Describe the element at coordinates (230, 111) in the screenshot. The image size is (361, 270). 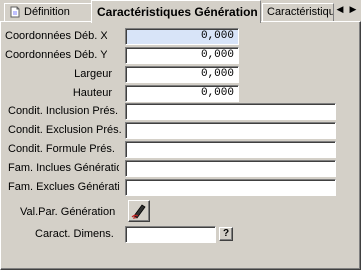
I see `cond-inclusion-field` at that location.